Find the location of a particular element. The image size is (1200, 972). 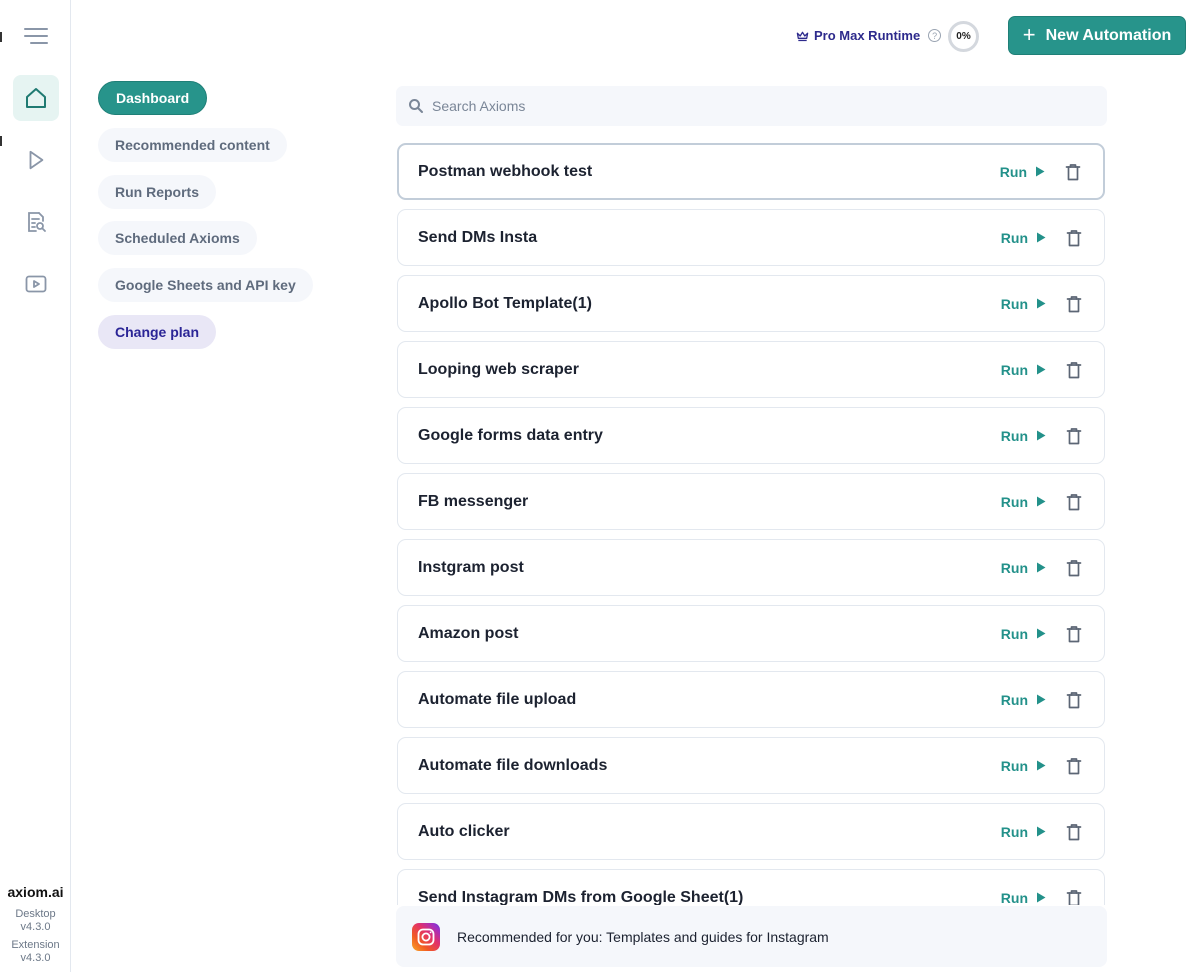

hamburger-icon is located at coordinates (36, 36).